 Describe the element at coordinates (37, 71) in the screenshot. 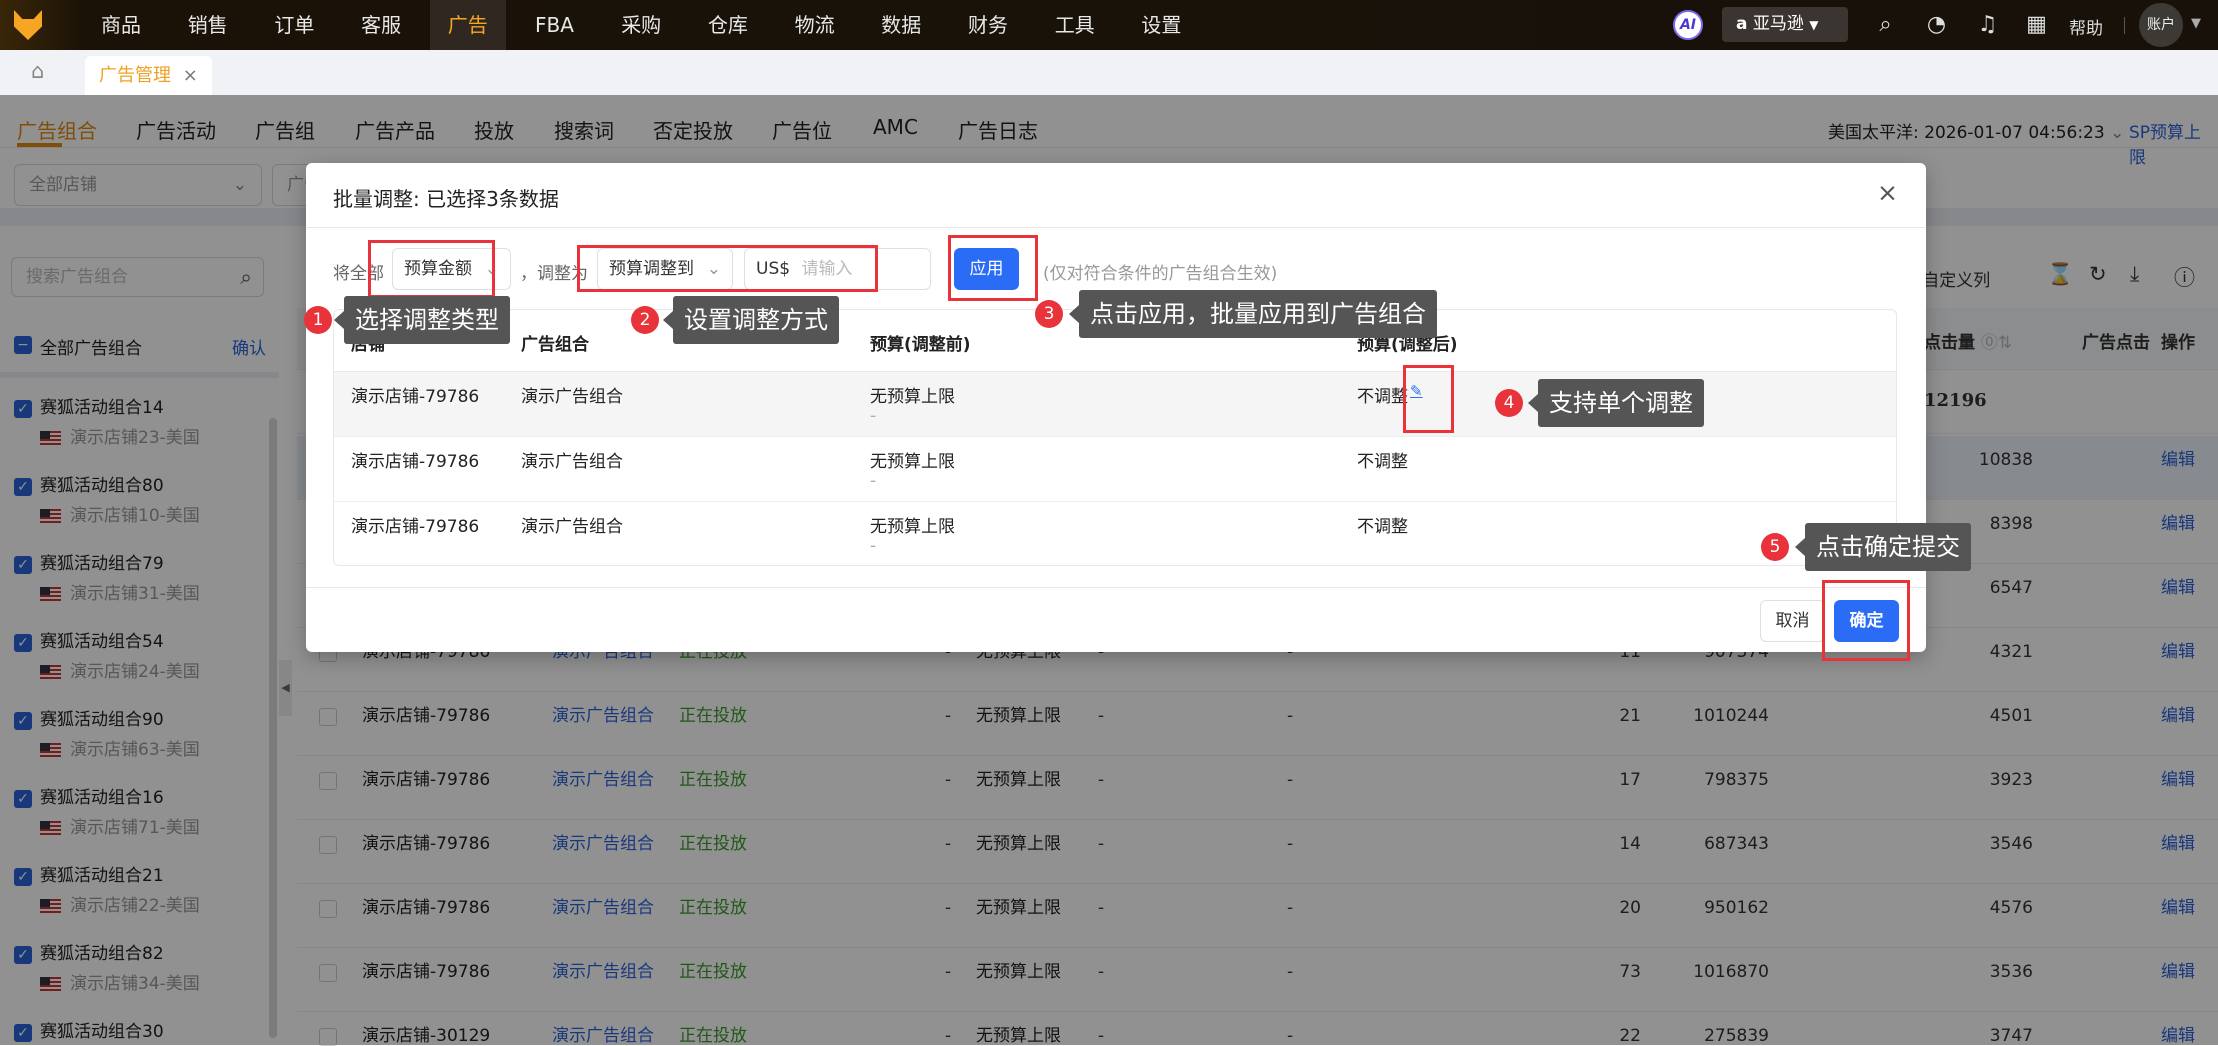

I see `home-icon: ⌂` at that location.